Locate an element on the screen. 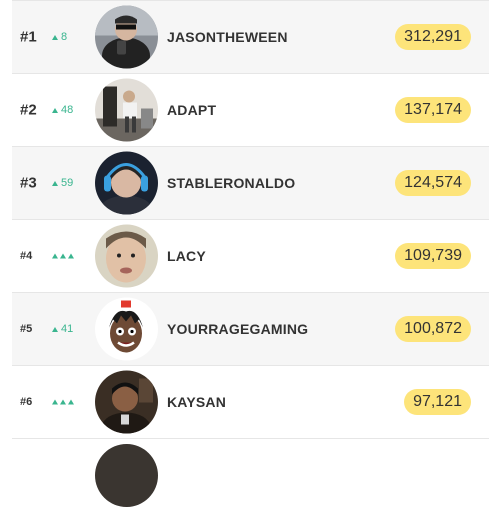  score-badge: 97,121 is located at coordinates (437, 402).